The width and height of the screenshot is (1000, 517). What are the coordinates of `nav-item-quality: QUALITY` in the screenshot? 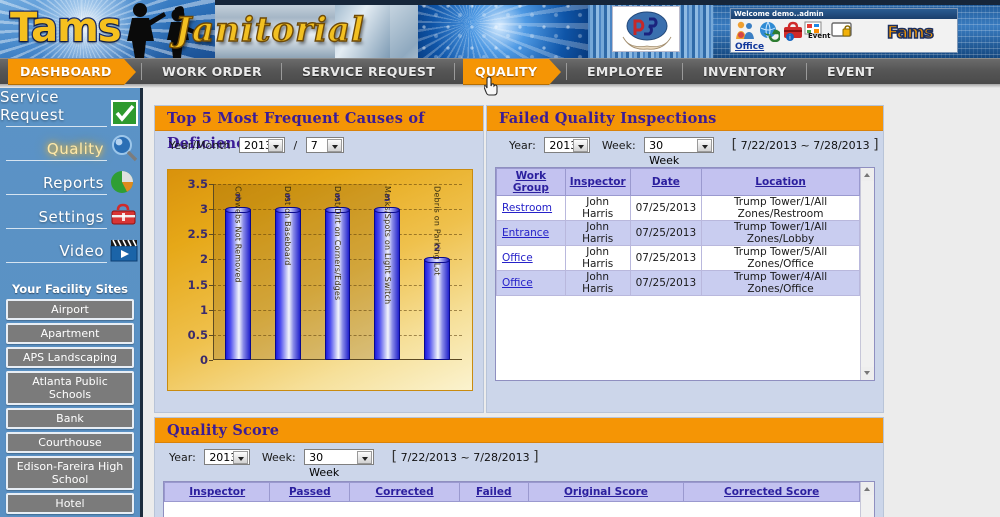 It's located at (512, 72).